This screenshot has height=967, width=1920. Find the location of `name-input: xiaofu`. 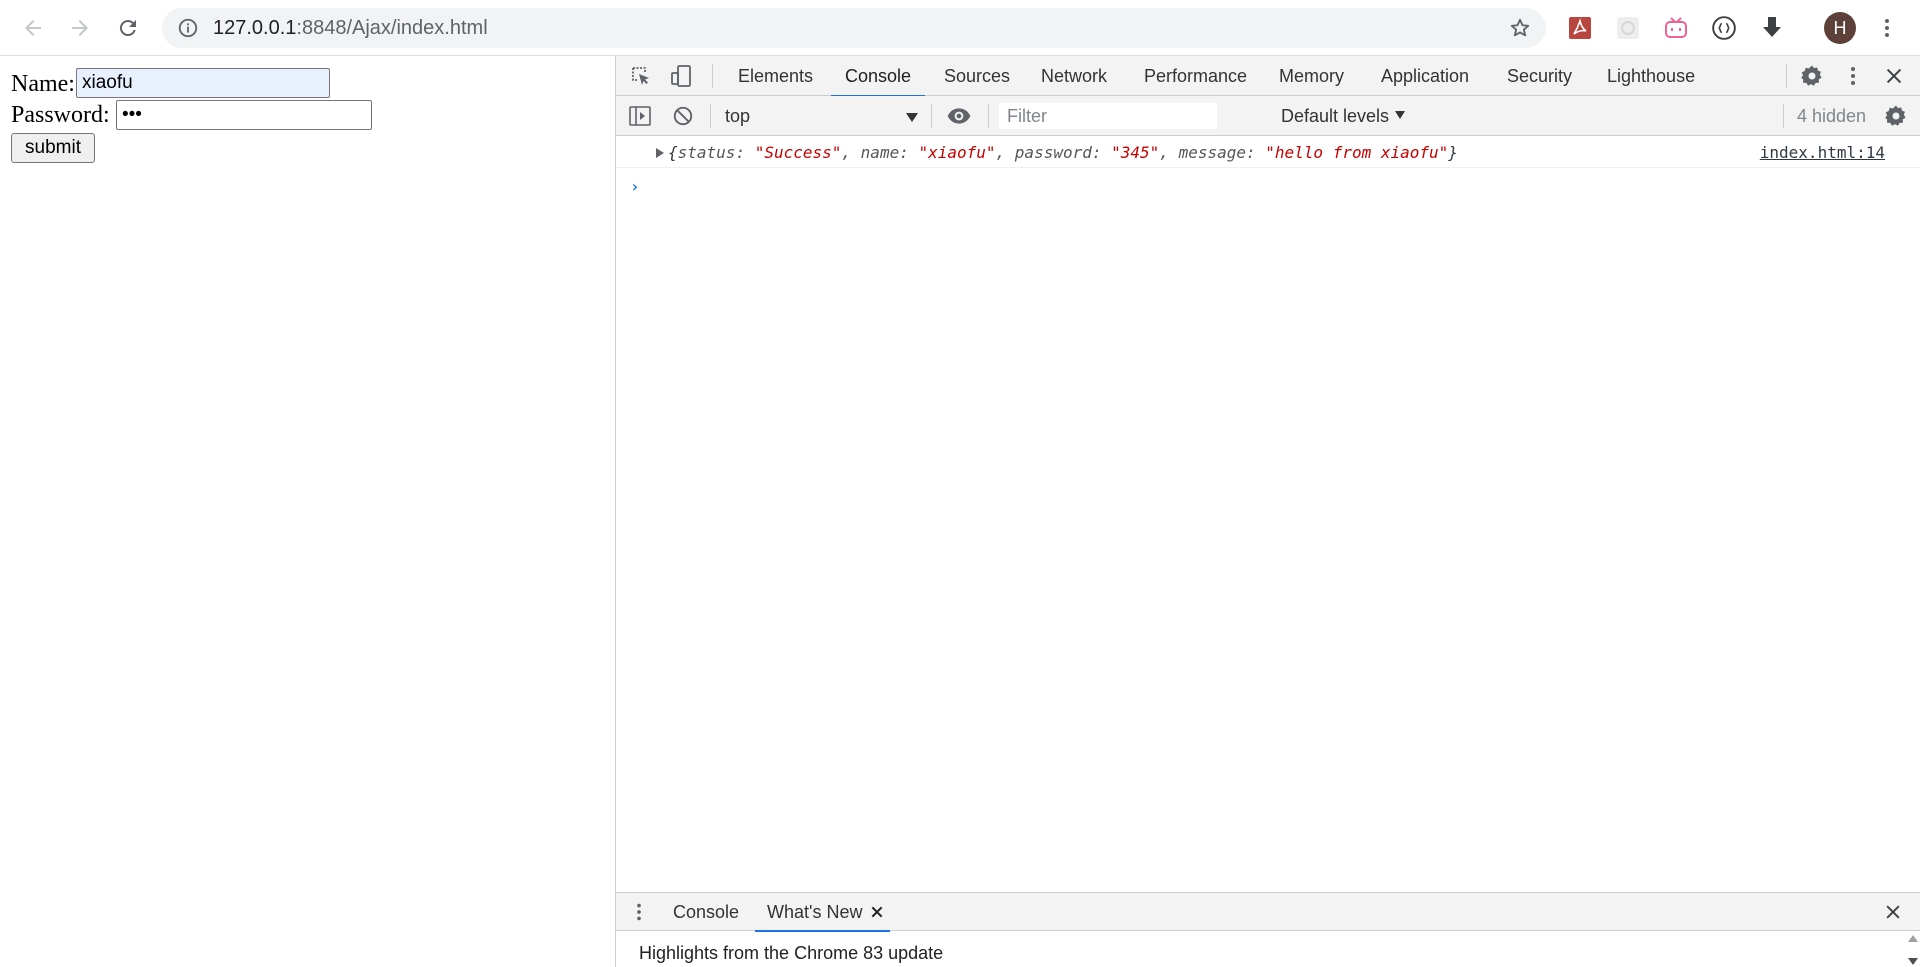

name-input: xiaofu is located at coordinates (203, 83).